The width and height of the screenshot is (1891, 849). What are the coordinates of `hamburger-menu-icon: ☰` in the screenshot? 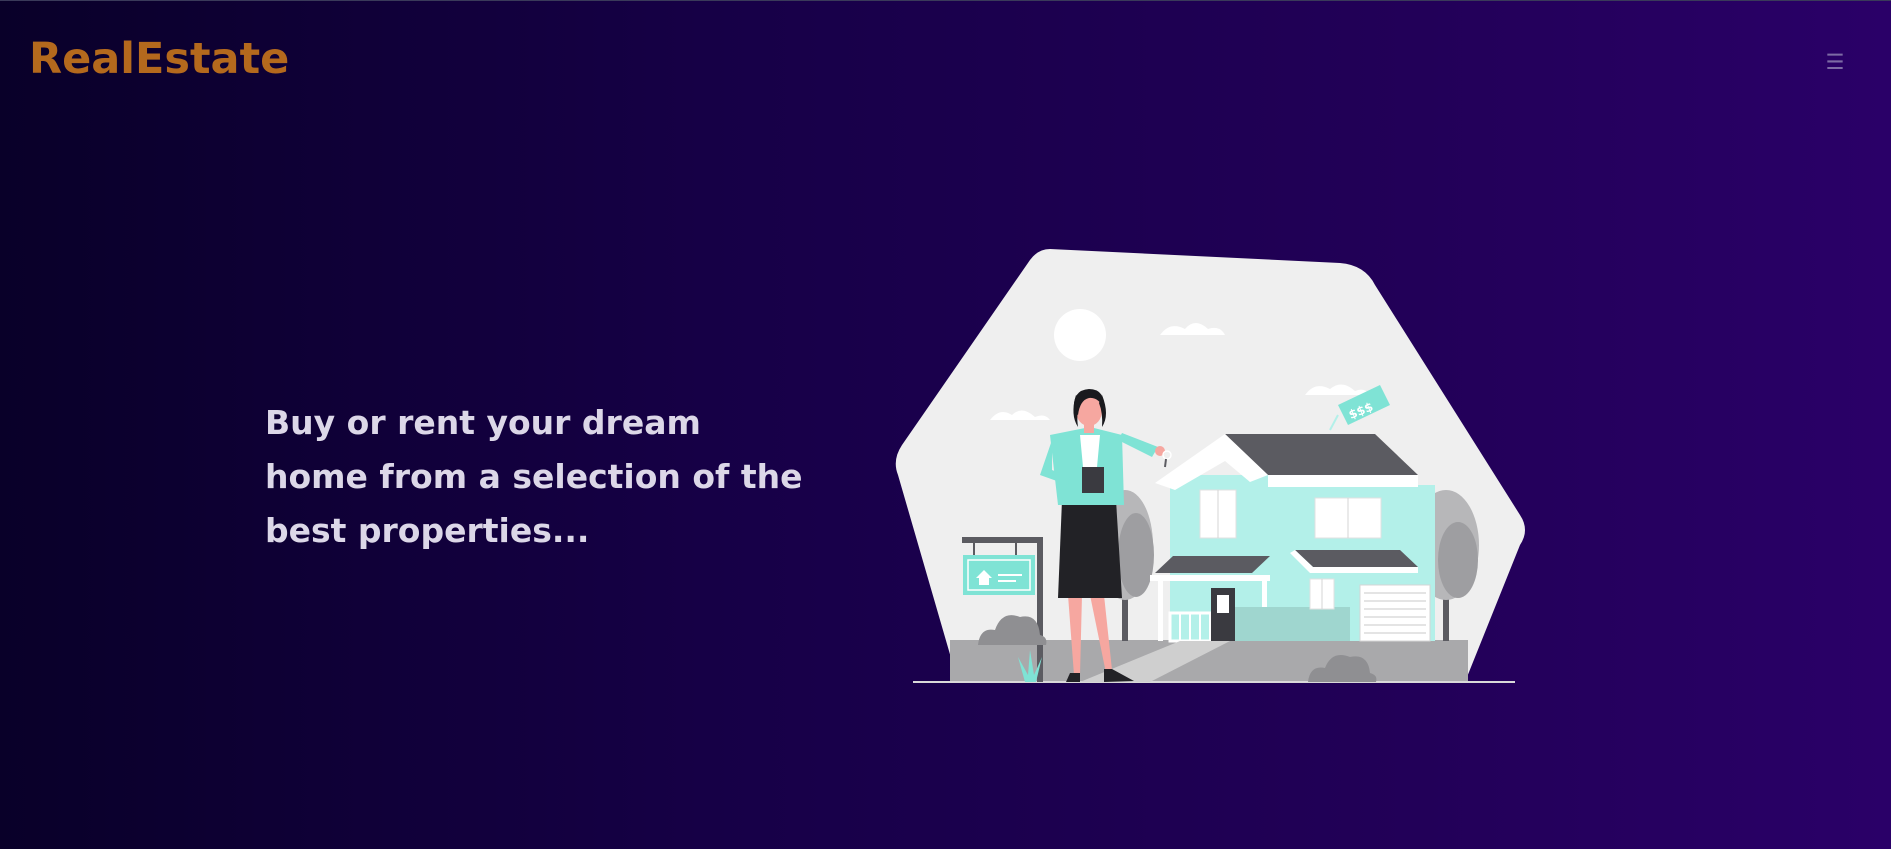 It's located at (1835, 62).